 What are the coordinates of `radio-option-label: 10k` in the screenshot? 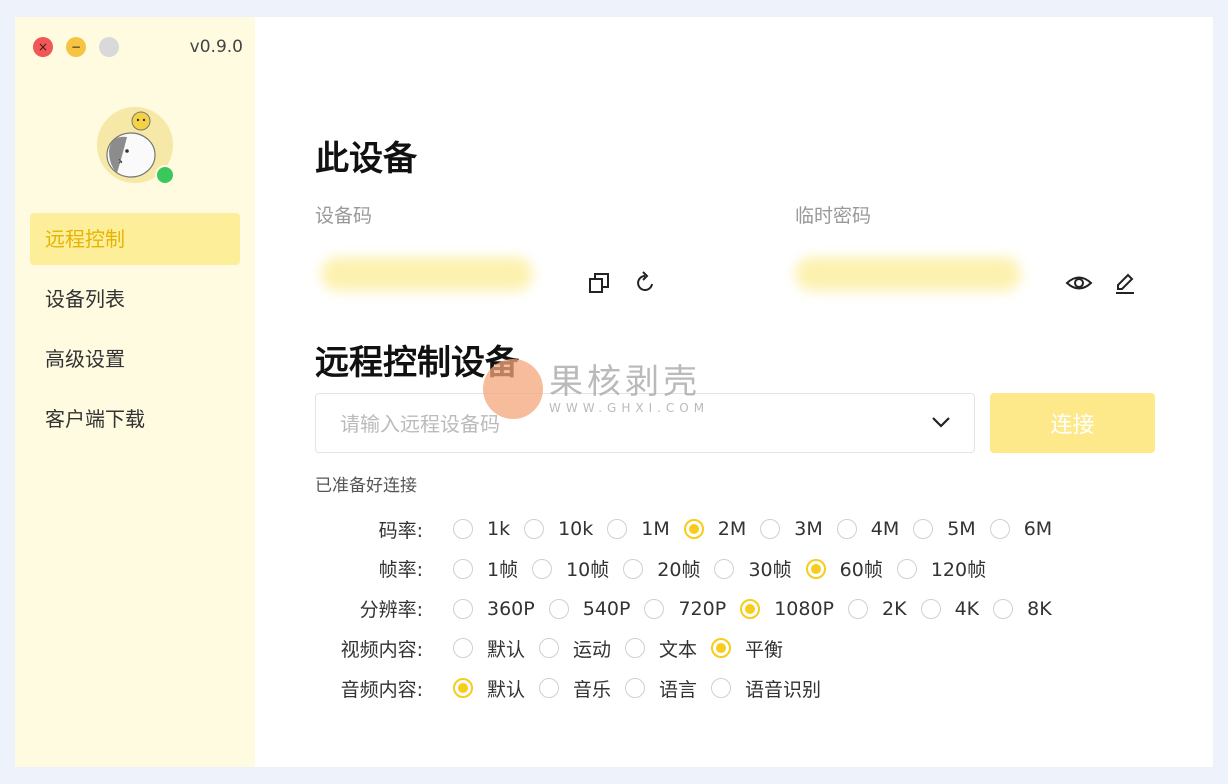 It's located at (576, 529).